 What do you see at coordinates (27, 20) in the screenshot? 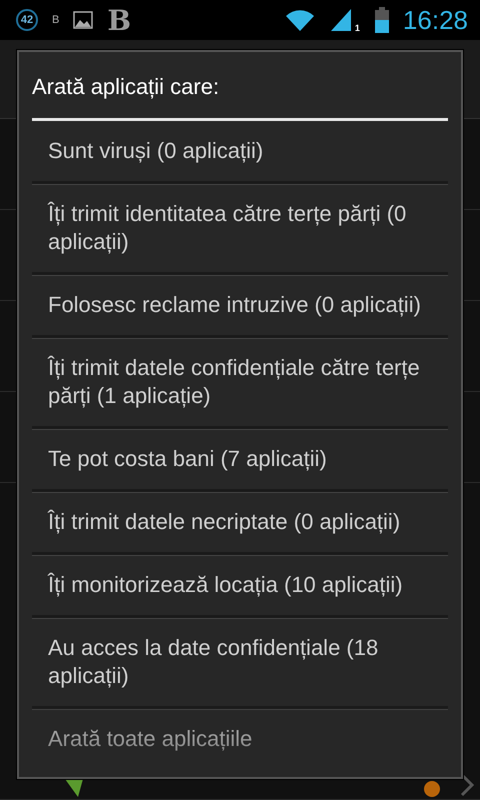
I see `notification-count: 42` at bounding box center [27, 20].